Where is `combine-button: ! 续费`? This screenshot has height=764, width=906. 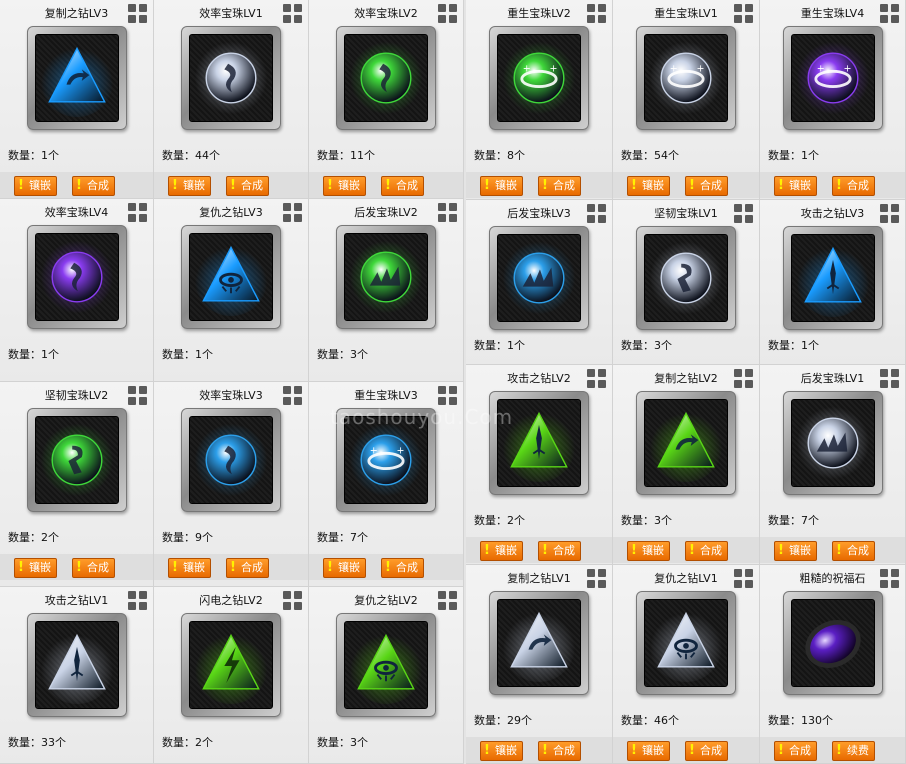
combine-button: ! 续费 is located at coordinates (853, 751).